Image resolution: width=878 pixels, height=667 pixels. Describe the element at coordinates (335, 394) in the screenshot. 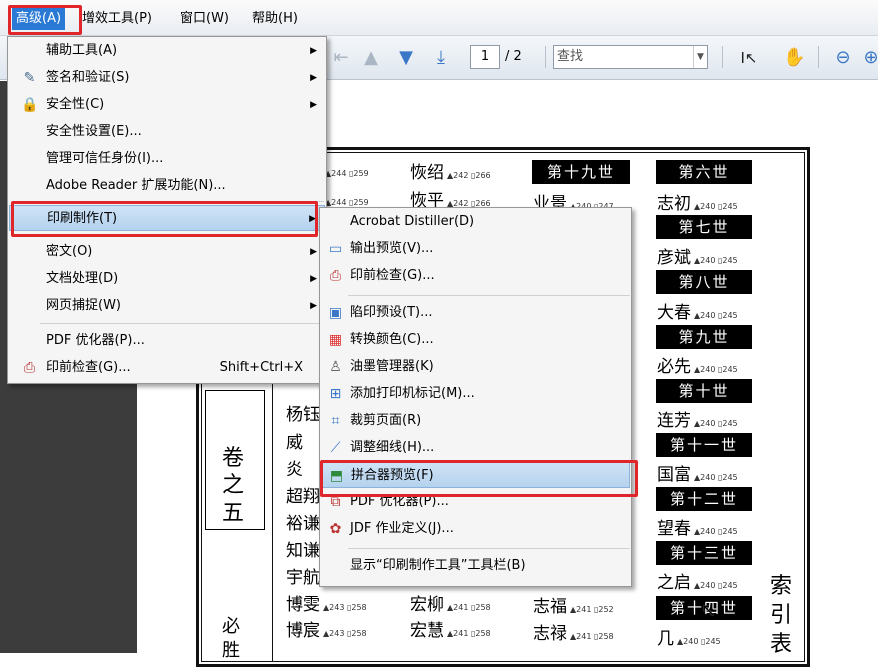

I see `printer-marks-icon: ⊞` at that location.